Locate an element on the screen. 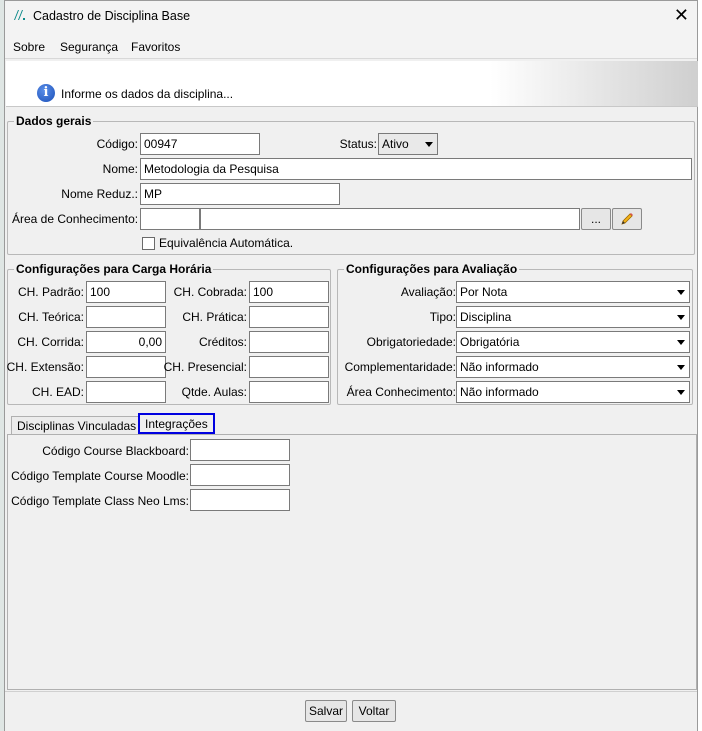 This screenshot has height=731, width=702. ch-cobrada-input: 100 is located at coordinates (289, 292).